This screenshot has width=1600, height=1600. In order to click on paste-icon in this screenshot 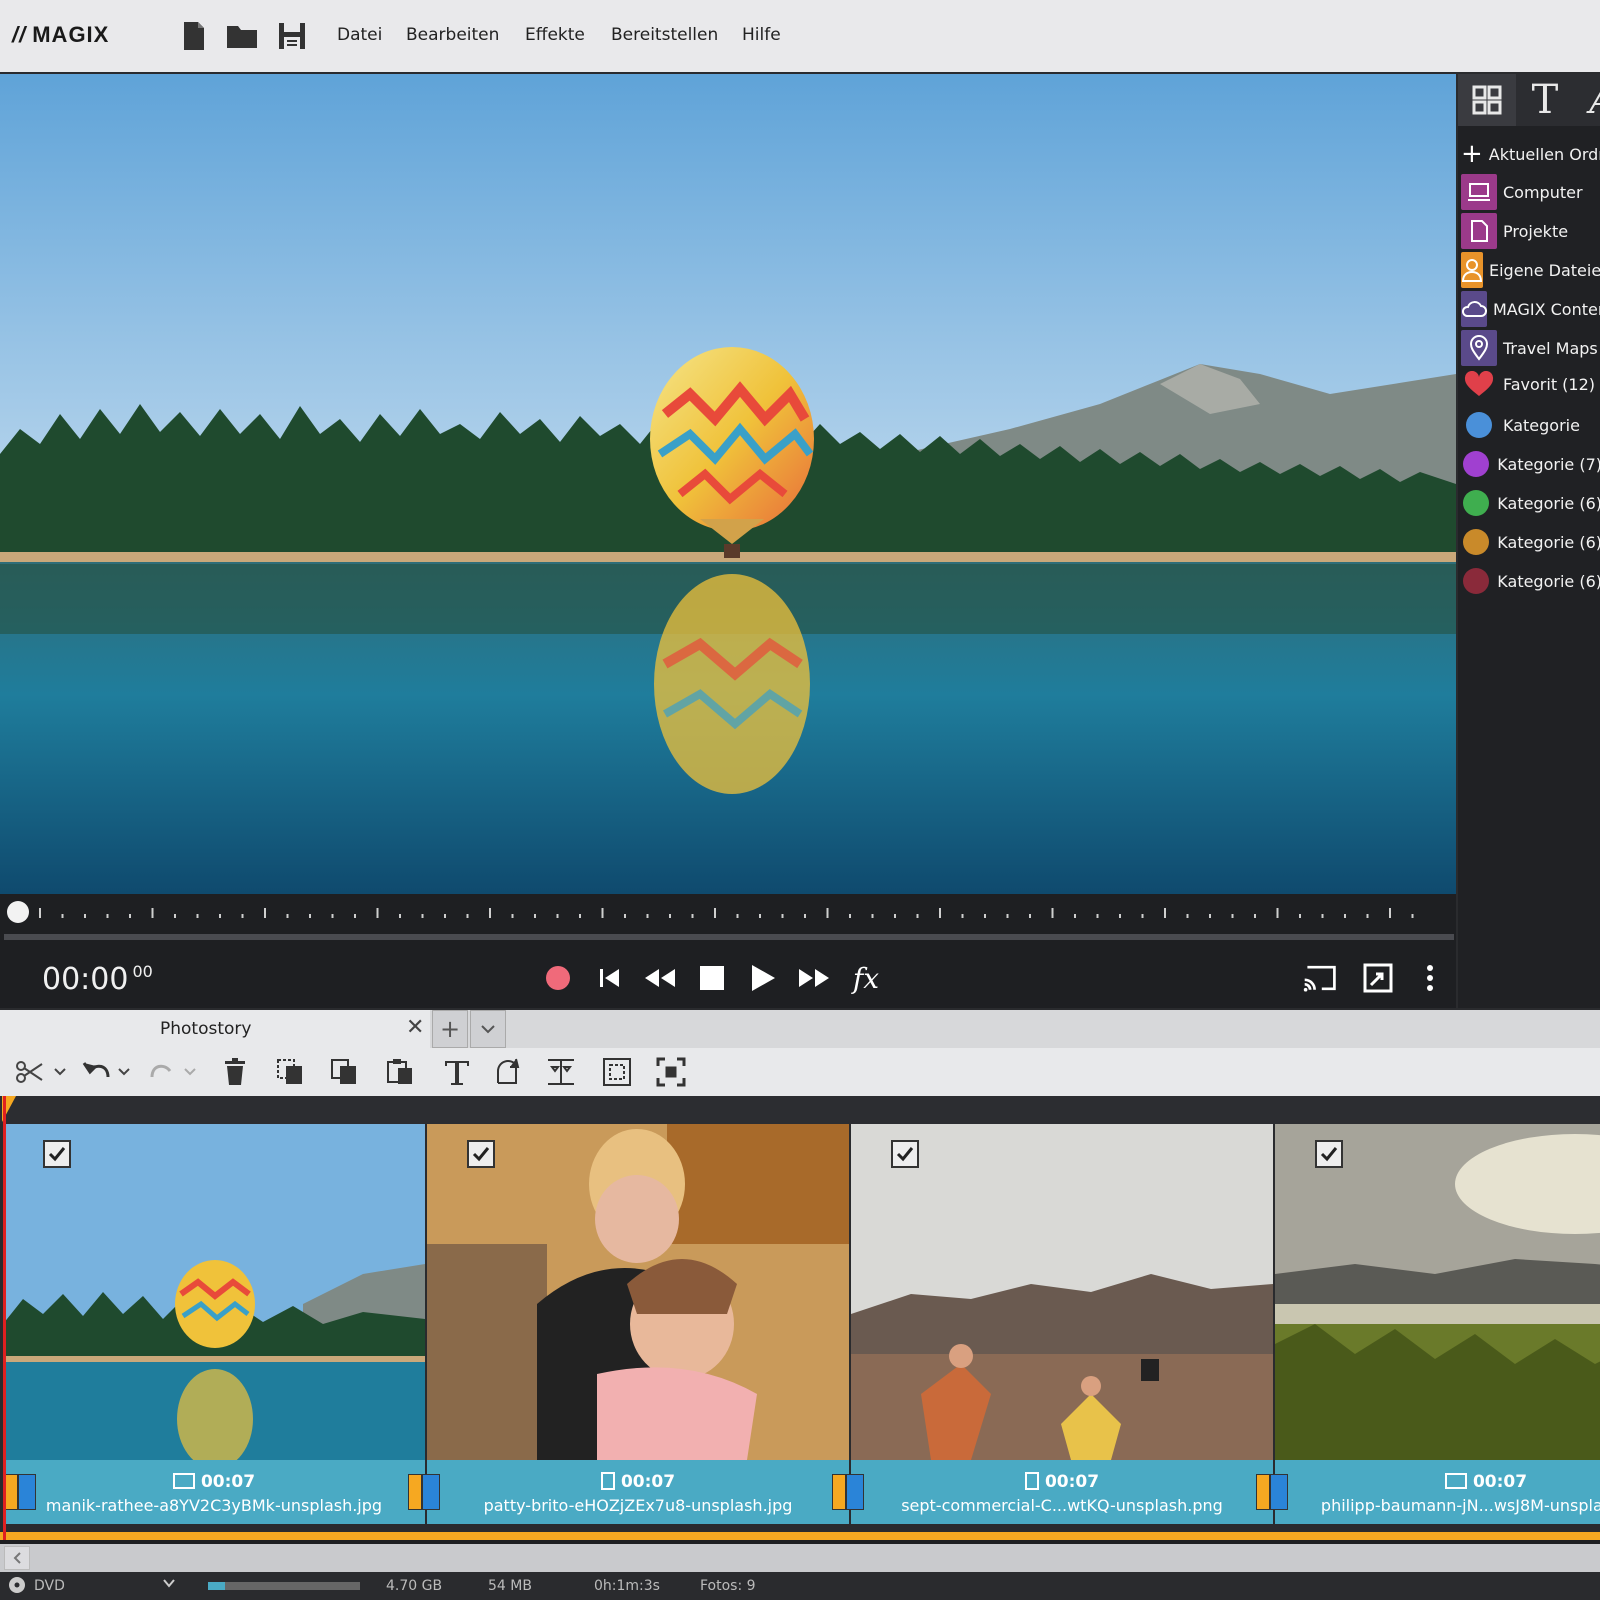, I will do `click(401, 1072)`.